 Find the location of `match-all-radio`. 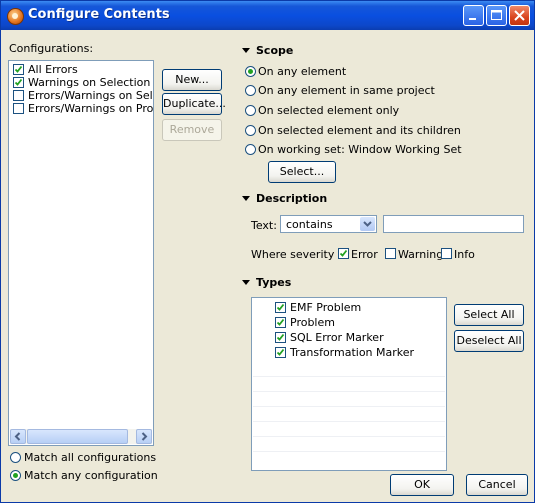

match-all-radio is located at coordinates (15, 457).